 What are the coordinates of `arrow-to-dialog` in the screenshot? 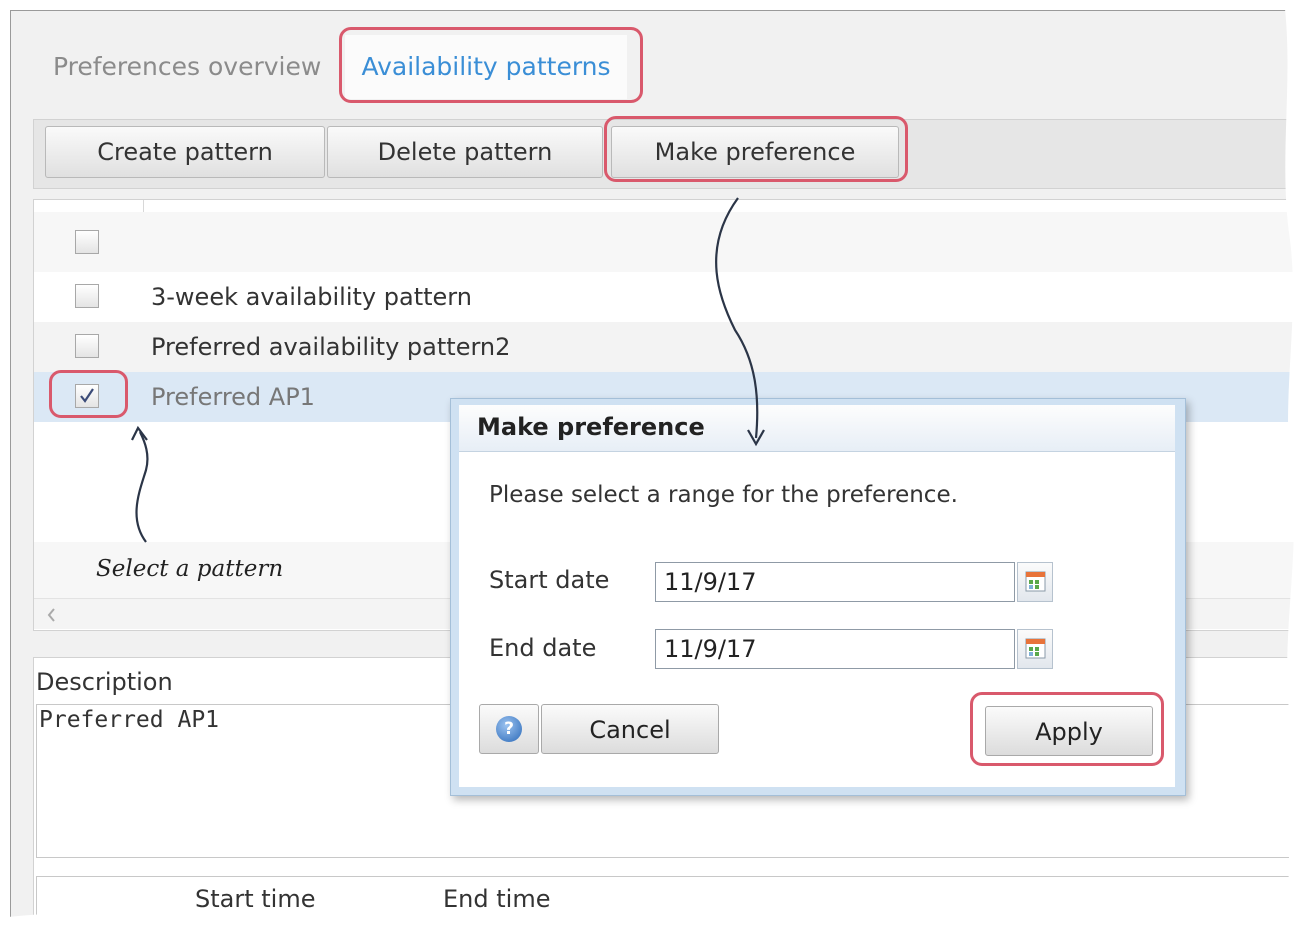 It's located at (737, 318).